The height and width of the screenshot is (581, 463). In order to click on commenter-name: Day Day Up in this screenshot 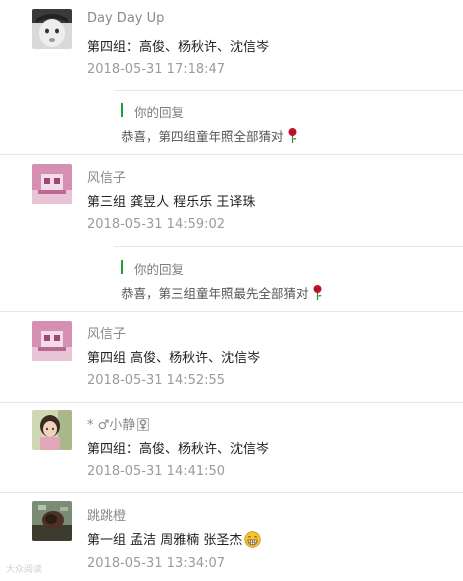, I will do `click(126, 18)`.